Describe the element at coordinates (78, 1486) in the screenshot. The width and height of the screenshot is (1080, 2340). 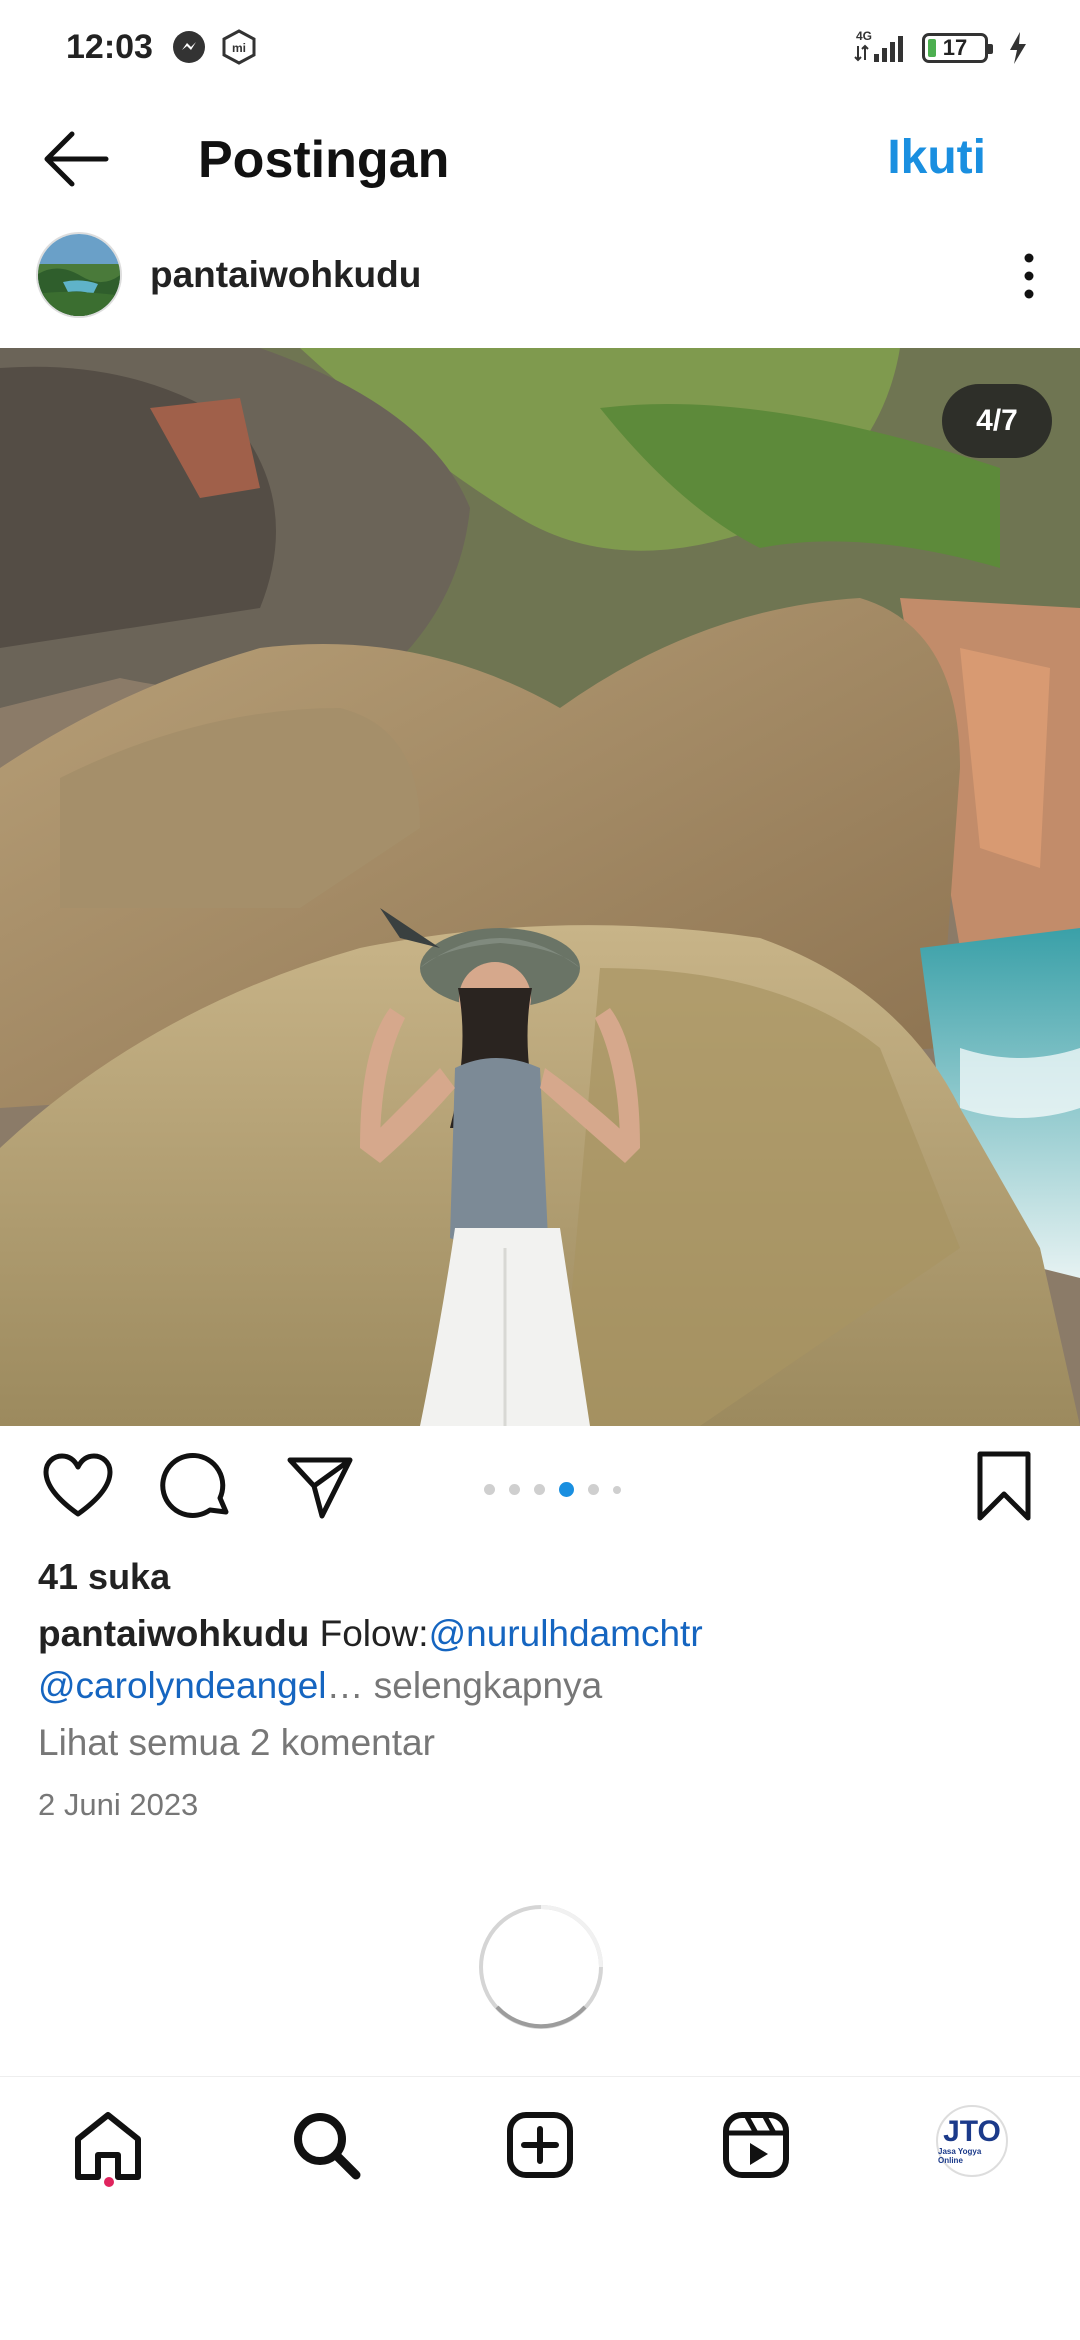
I see `like-heart-icon` at that location.